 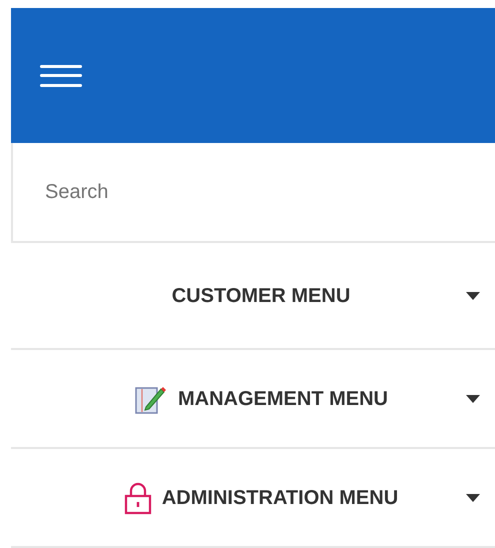 What do you see at coordinates (138, 497) in the screenshot?
I see `padlock-icon` at bounding box center [138, 497].